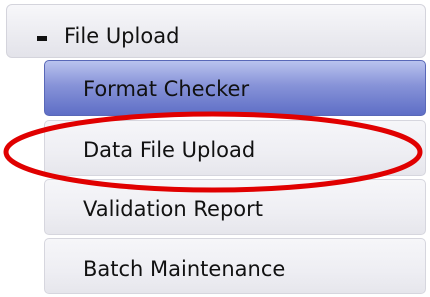 Image resolution: width=430 pixels, height=297 pixels. Describe the element at coordinates (169, 150) in the screenshot. I see `menu-item-label: Data File Upload` at that location.